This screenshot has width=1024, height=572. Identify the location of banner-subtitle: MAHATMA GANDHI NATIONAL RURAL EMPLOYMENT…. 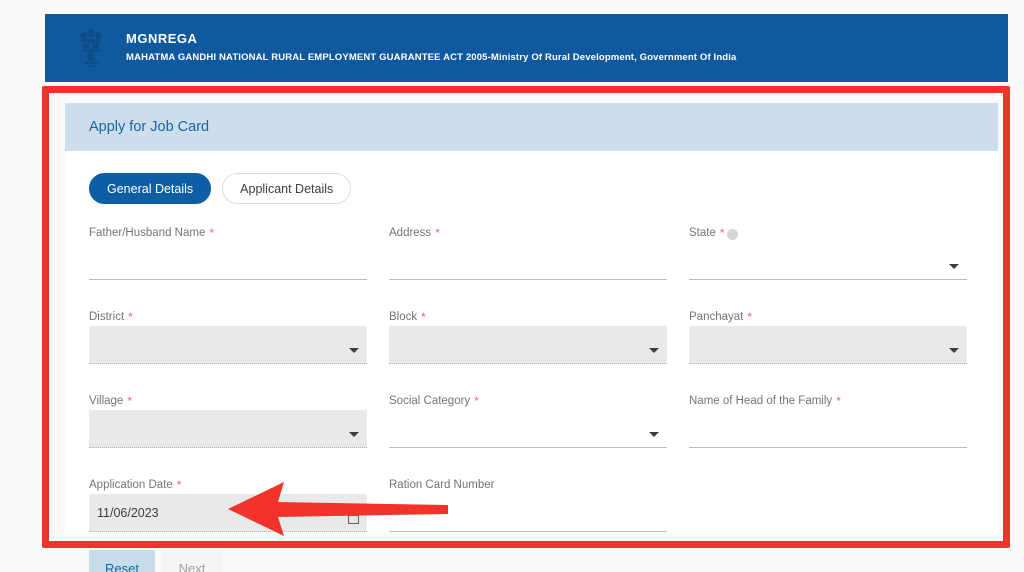
(431, 57).